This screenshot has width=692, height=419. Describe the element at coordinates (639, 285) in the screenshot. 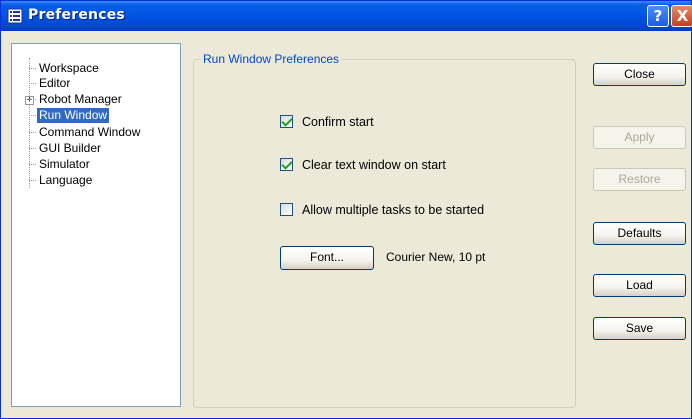

I see `load-button: Load` at that location.